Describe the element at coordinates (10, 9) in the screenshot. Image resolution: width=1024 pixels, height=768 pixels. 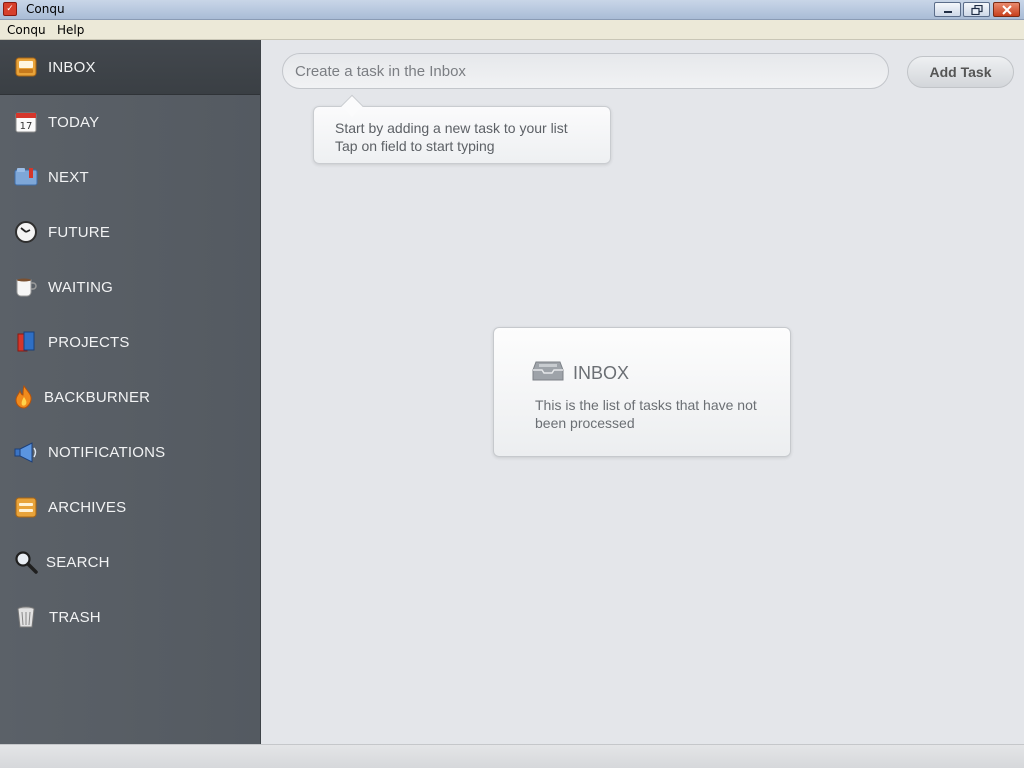
I see `app-icon: ✓` at that location.